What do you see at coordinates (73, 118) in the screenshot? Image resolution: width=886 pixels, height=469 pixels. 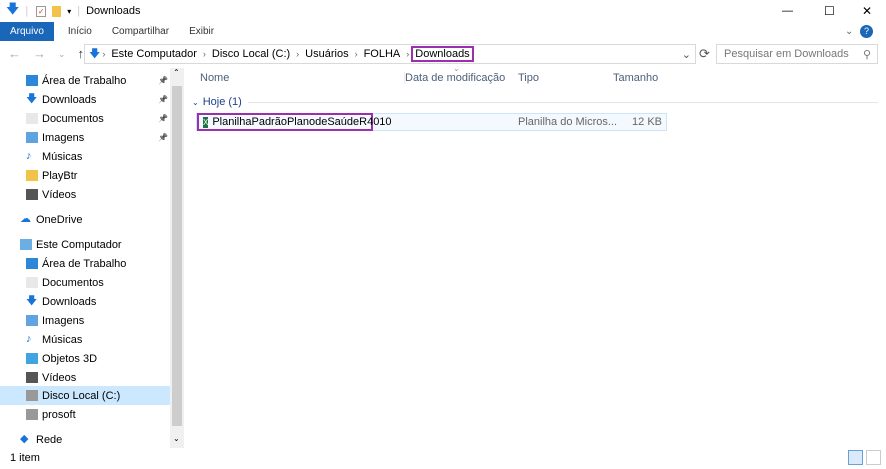 I see `sidebar-item-label: Documentos` at bounding box center [73, 118].